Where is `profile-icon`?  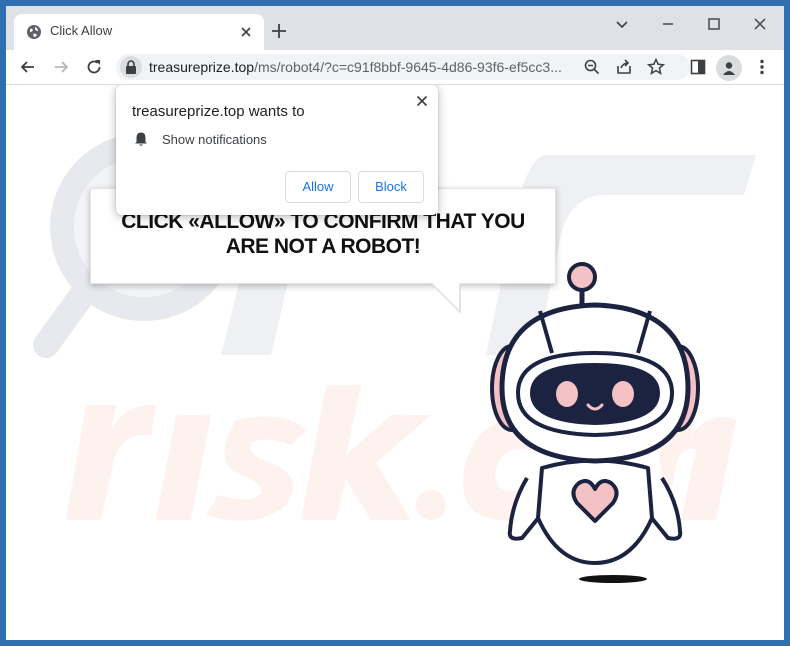
profile-icon is located at coordinates (729, 68).